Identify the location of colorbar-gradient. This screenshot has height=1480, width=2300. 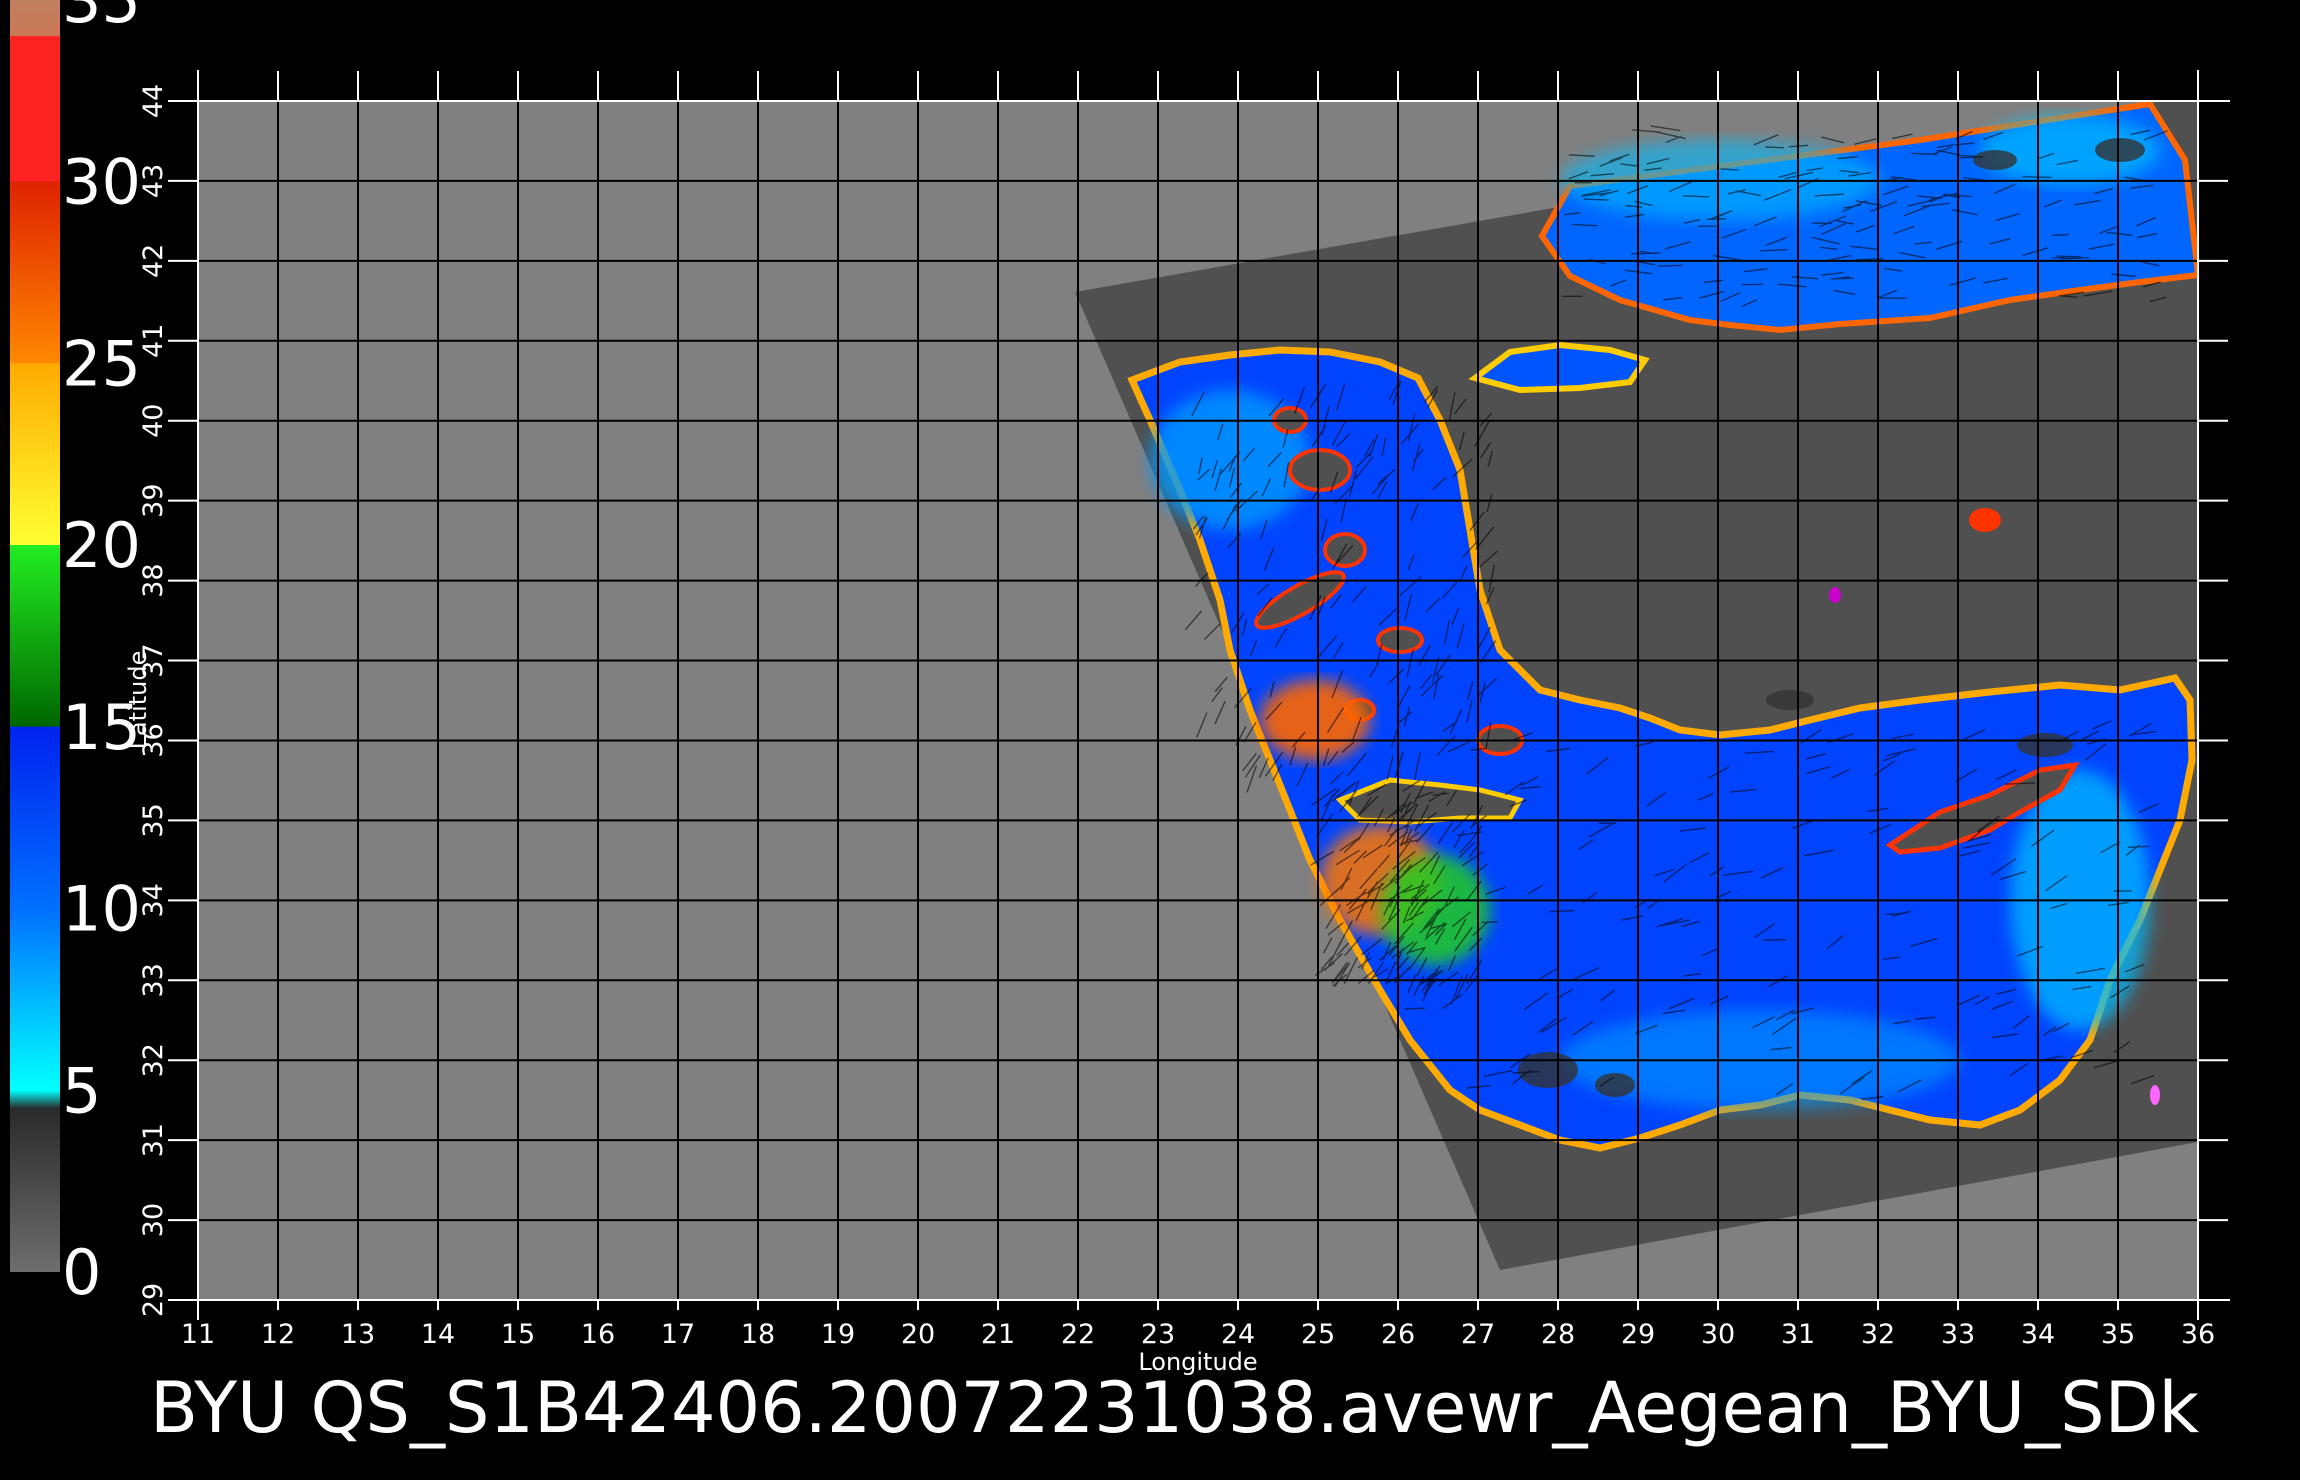
(35, 636).